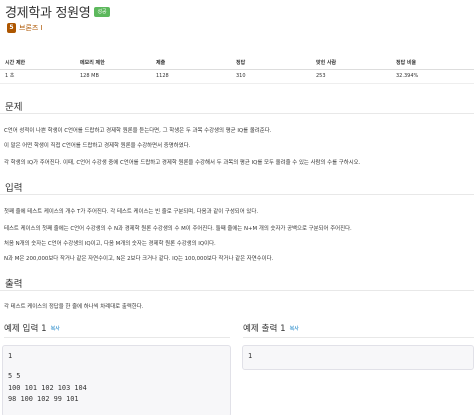 Image resolution: width=474 pixels, height=415 pixels. Describe the element at coordinates (321, 76) in the screenshot. I see `value-solvers: 253` at that location.